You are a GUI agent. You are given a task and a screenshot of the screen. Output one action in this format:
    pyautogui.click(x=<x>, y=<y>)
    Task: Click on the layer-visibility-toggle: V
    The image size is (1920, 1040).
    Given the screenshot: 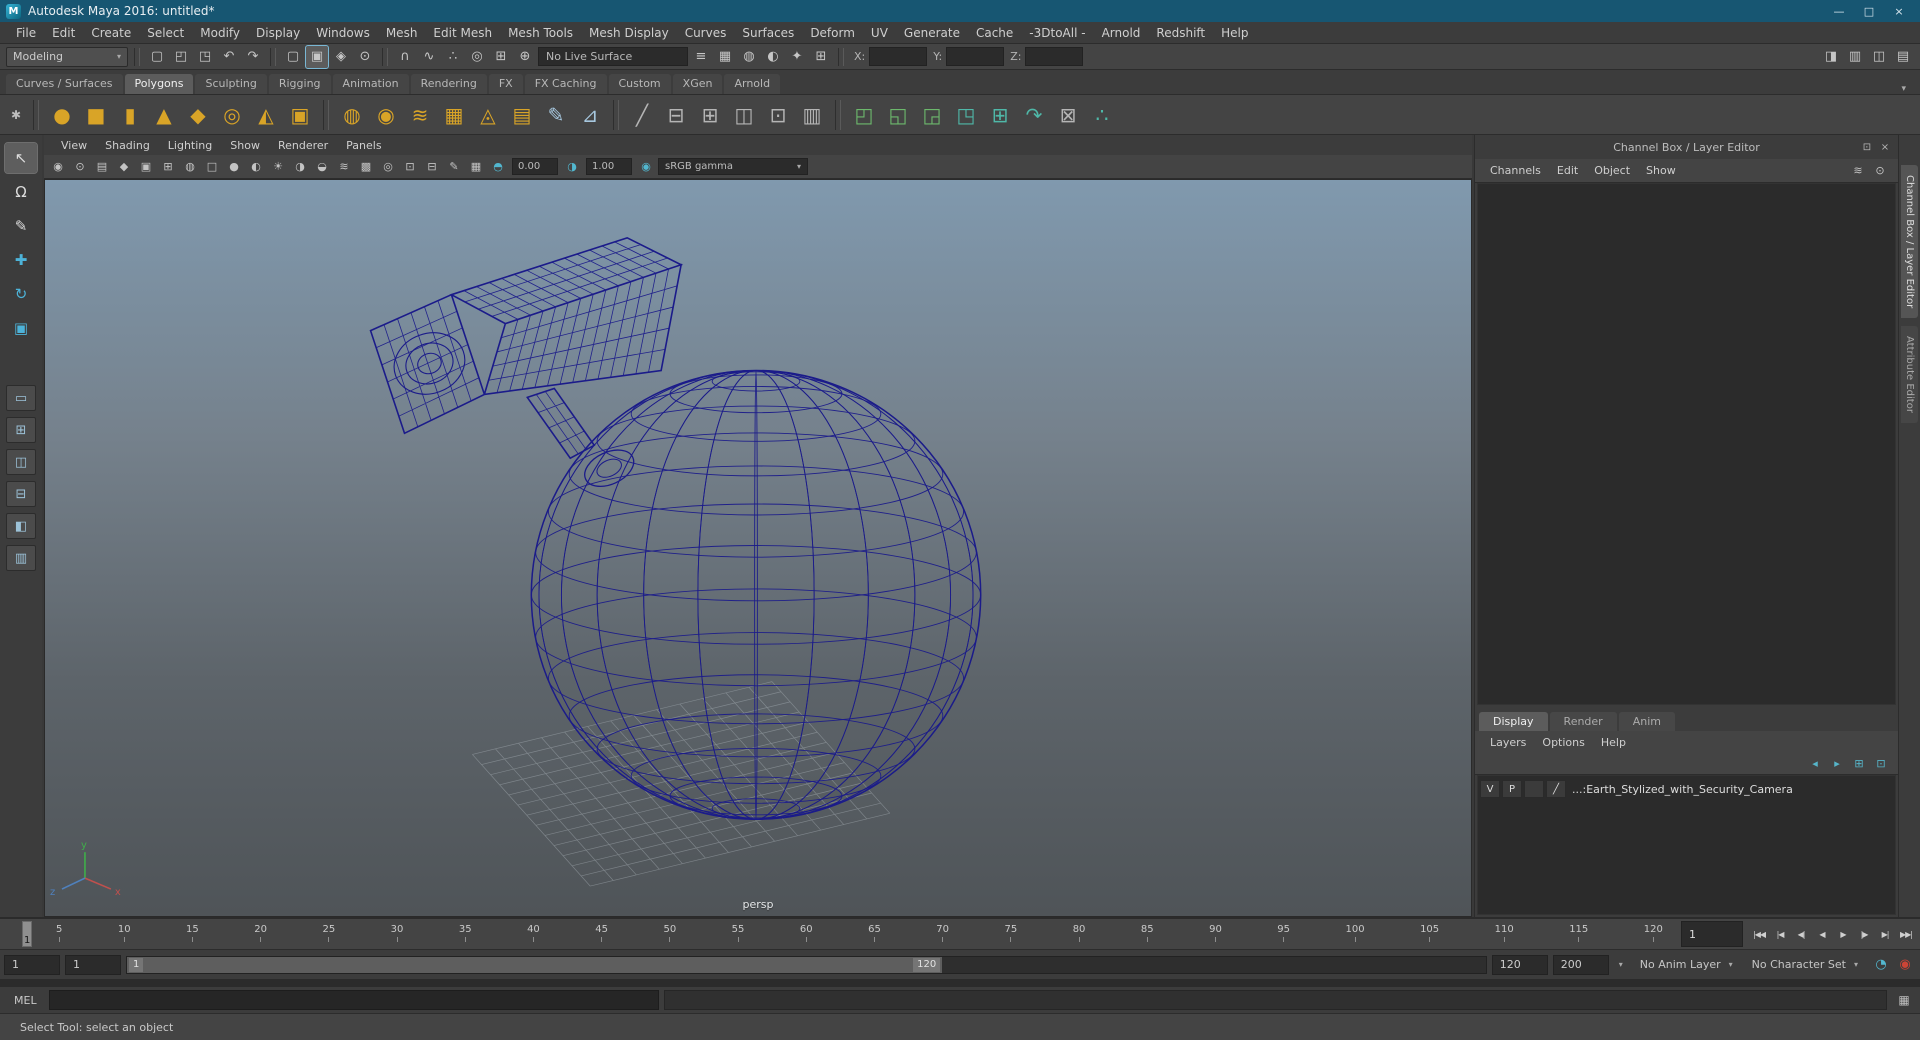 What is the action you would take?
    pyautogui.click(x=1490, y=789)
    